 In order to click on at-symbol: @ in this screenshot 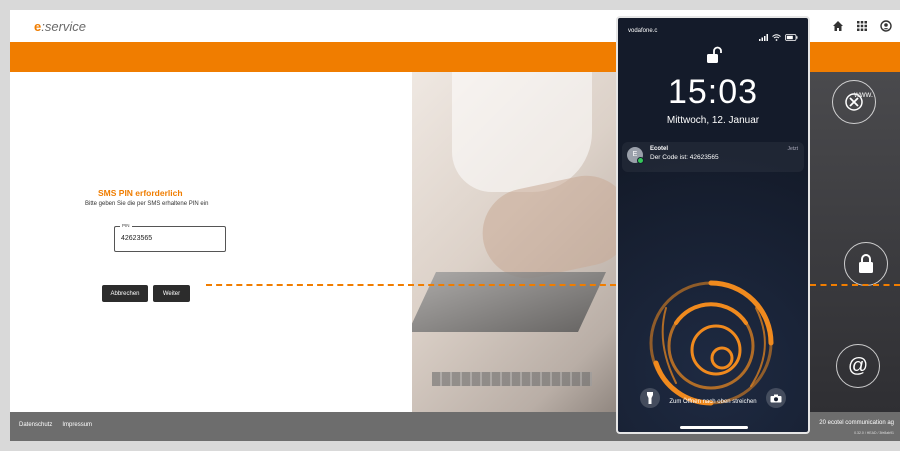, I will do `click(858, 365)`.